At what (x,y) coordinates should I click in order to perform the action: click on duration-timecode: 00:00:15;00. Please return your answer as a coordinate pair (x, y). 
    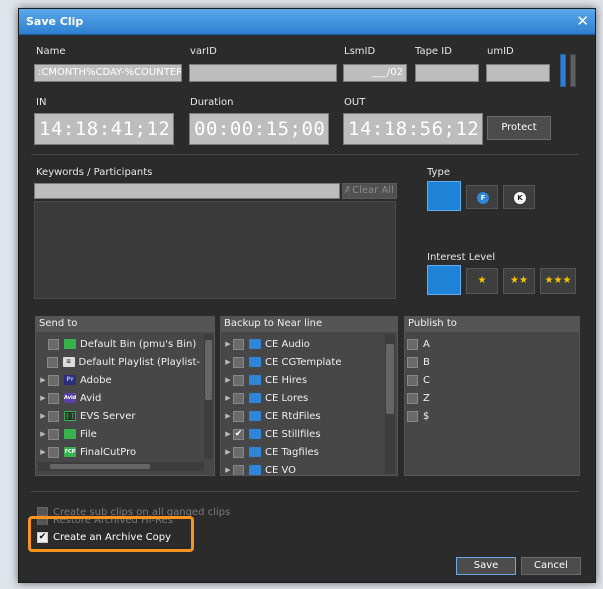
    Looking at the image, I should click on (259, 129).